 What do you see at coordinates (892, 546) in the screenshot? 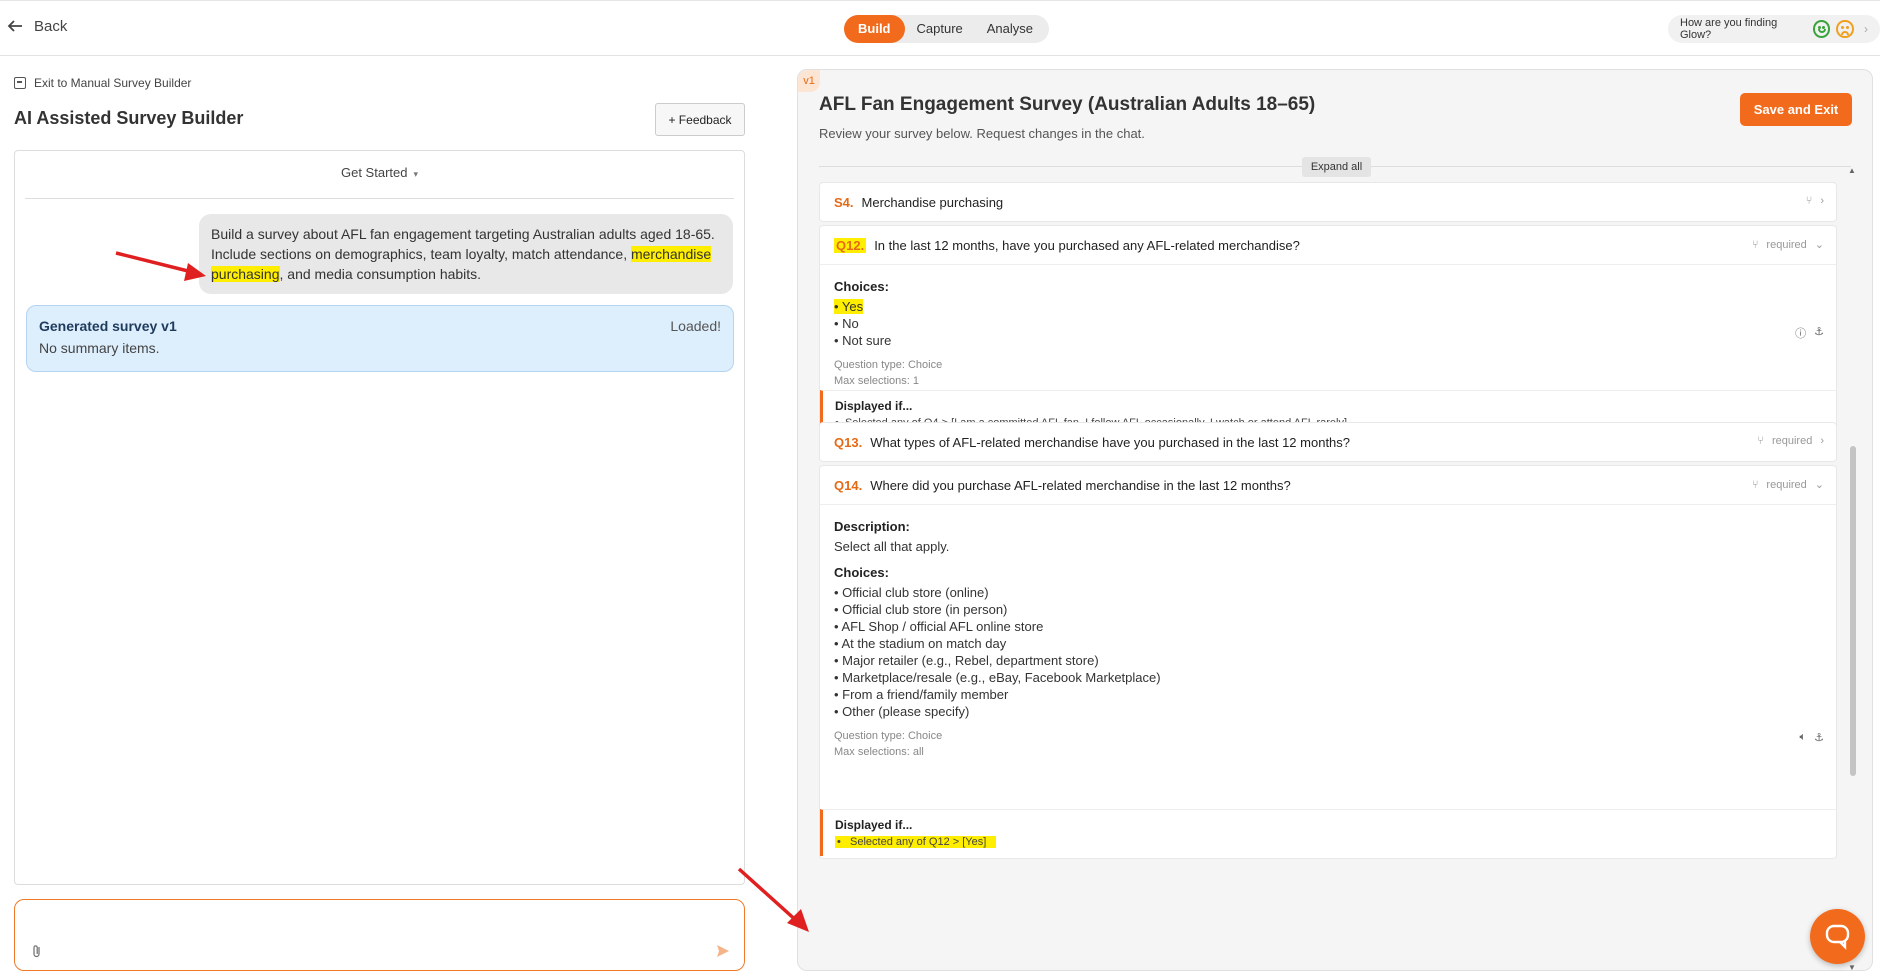
I see `description-text: Select all that apply.` at bounding box center [892, 546].